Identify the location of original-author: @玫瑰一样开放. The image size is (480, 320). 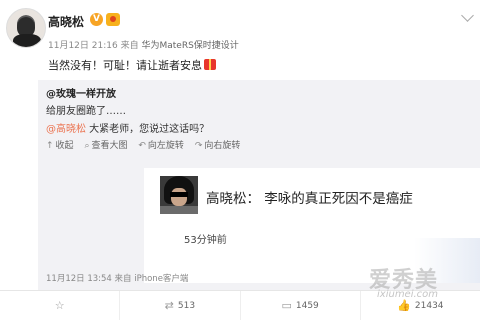
(81, 92).